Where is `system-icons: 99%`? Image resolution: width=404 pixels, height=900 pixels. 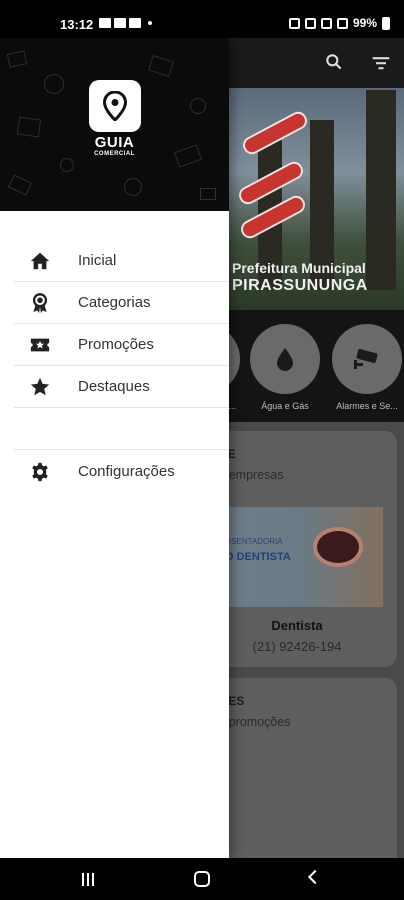
system-icons: 99% is located at coordinates (339, 23).